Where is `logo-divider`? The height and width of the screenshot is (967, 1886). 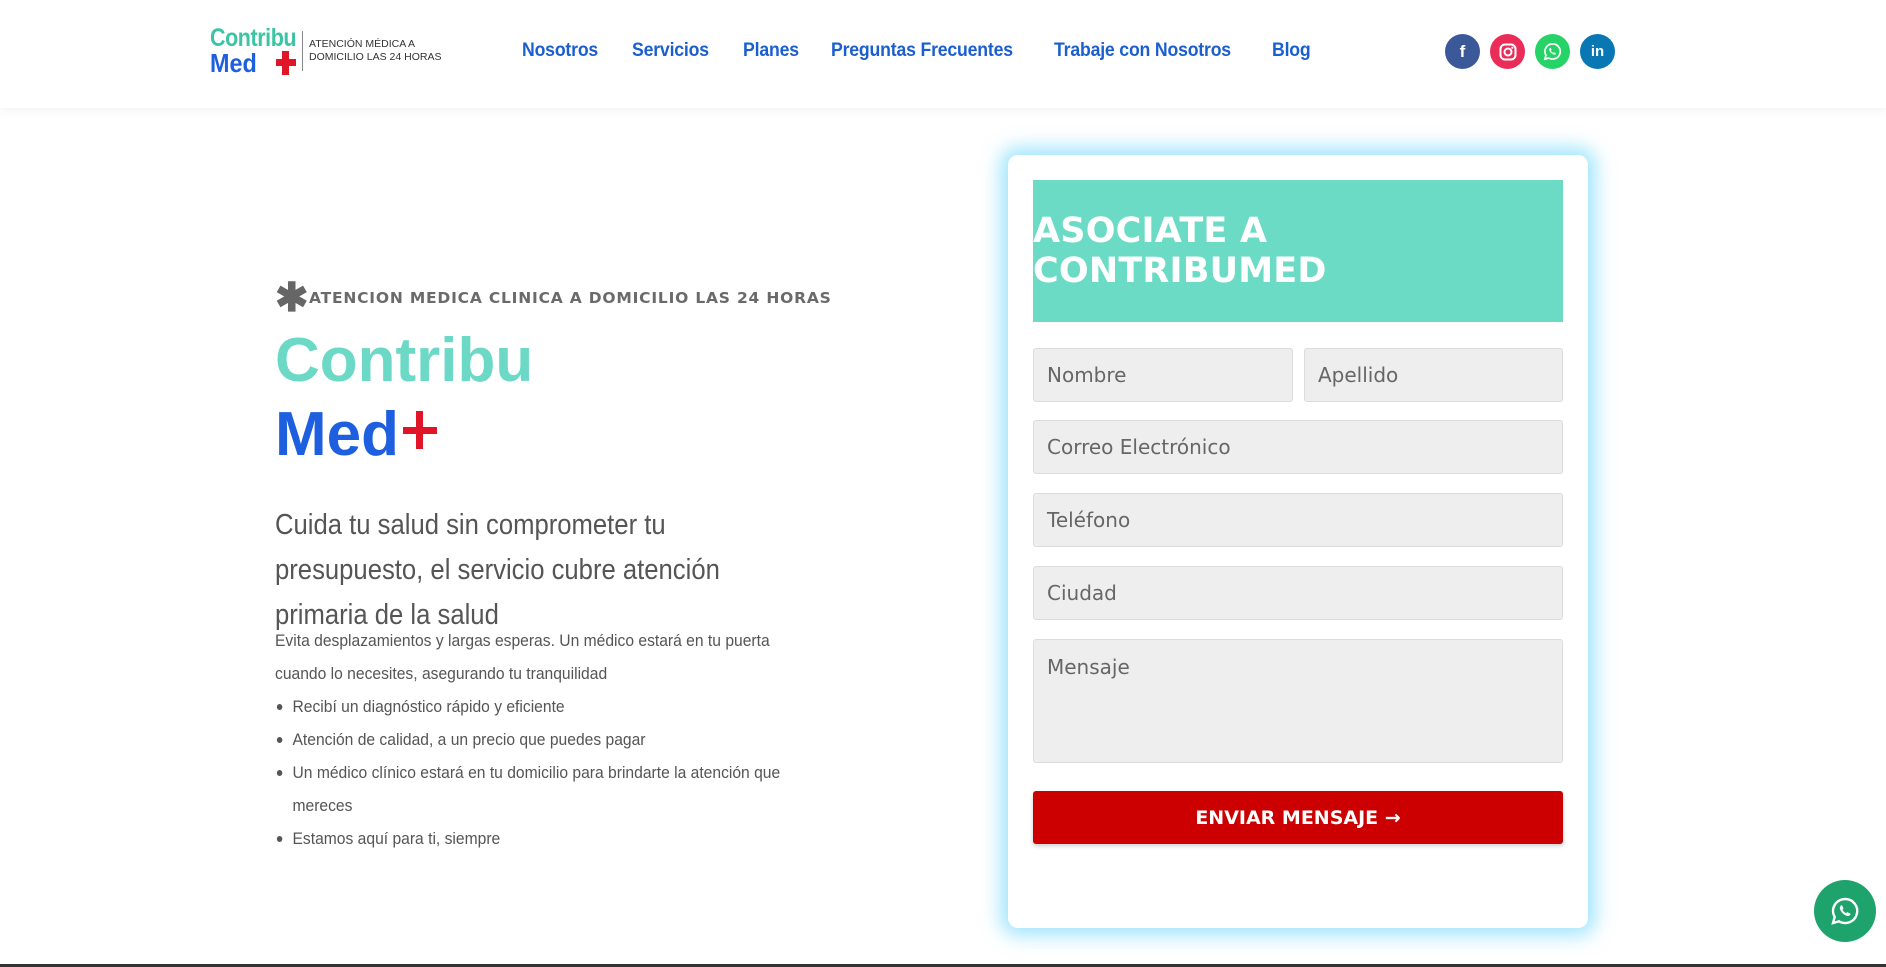
logo-divider is located at coordinates (302, 51).